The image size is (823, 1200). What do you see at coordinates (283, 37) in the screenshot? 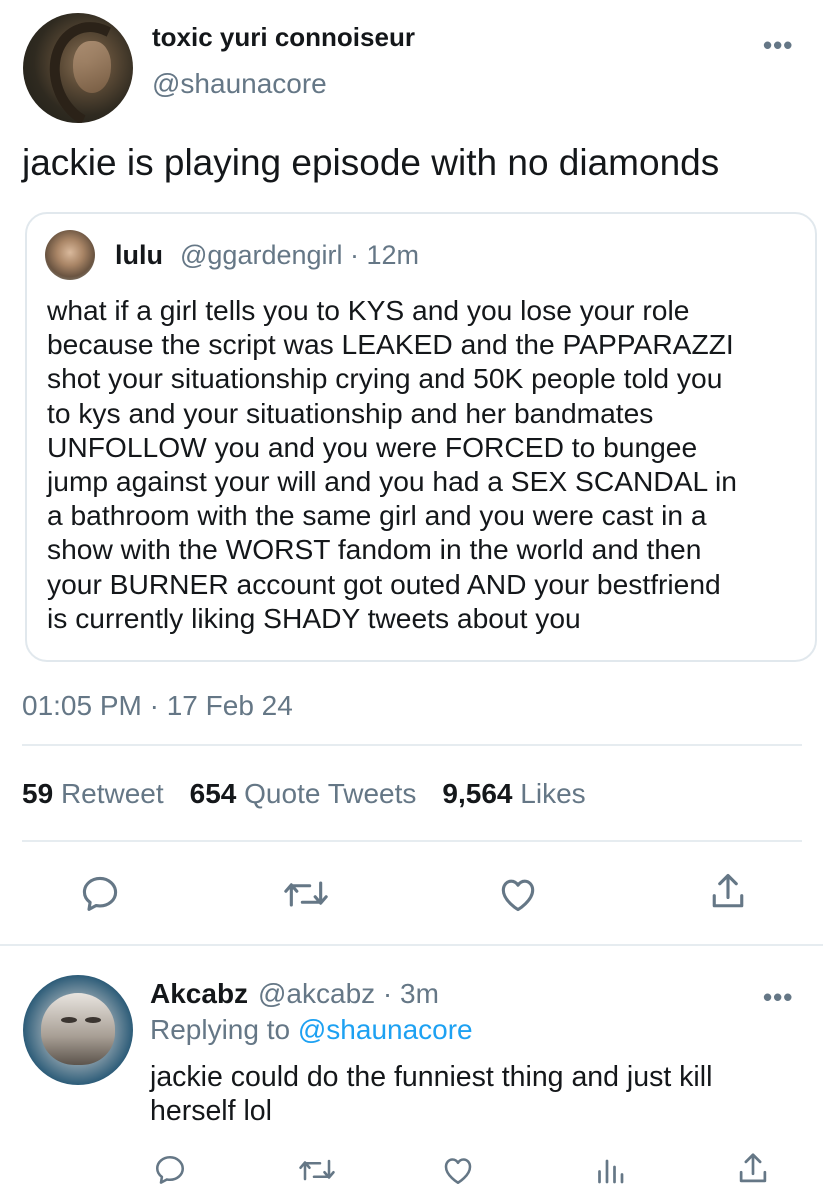
I see `author-display-name: toxic yuri connoiseur` at bounding box center [283, 37].